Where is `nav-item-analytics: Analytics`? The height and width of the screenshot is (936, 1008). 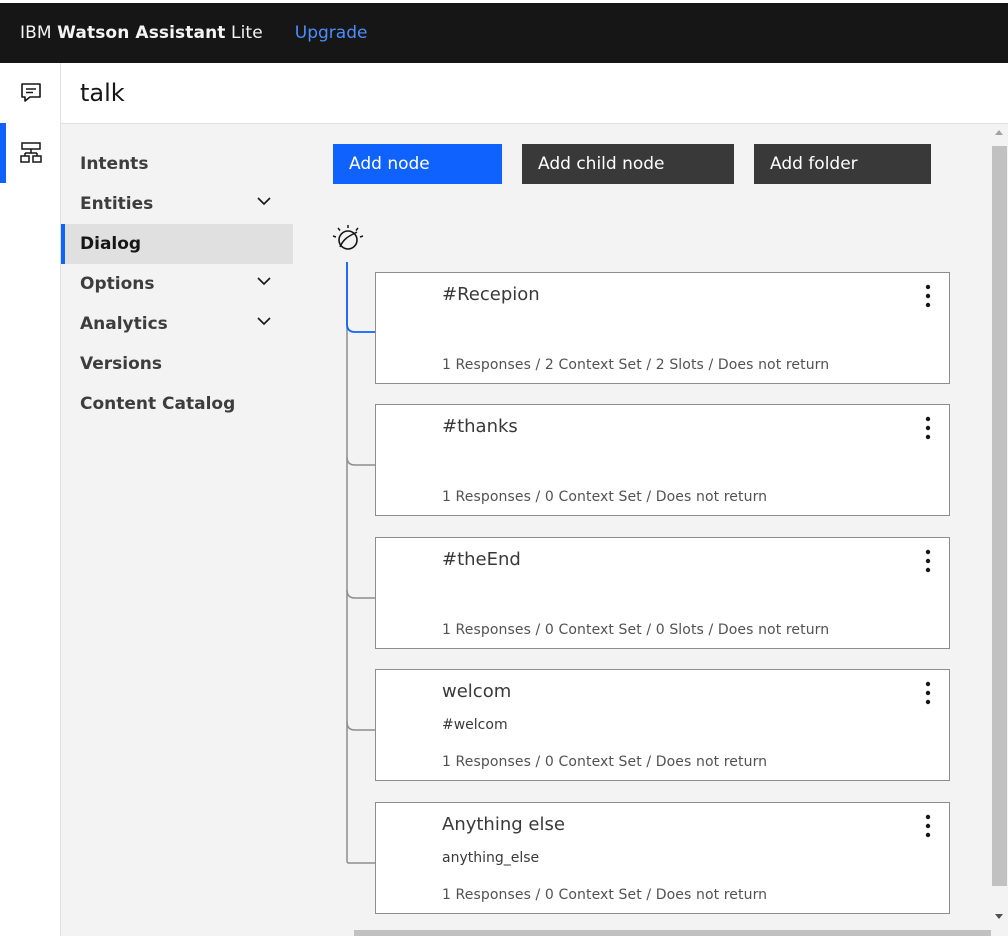
nav-item-analytics: Analytics is located at coordinates (177, 324).